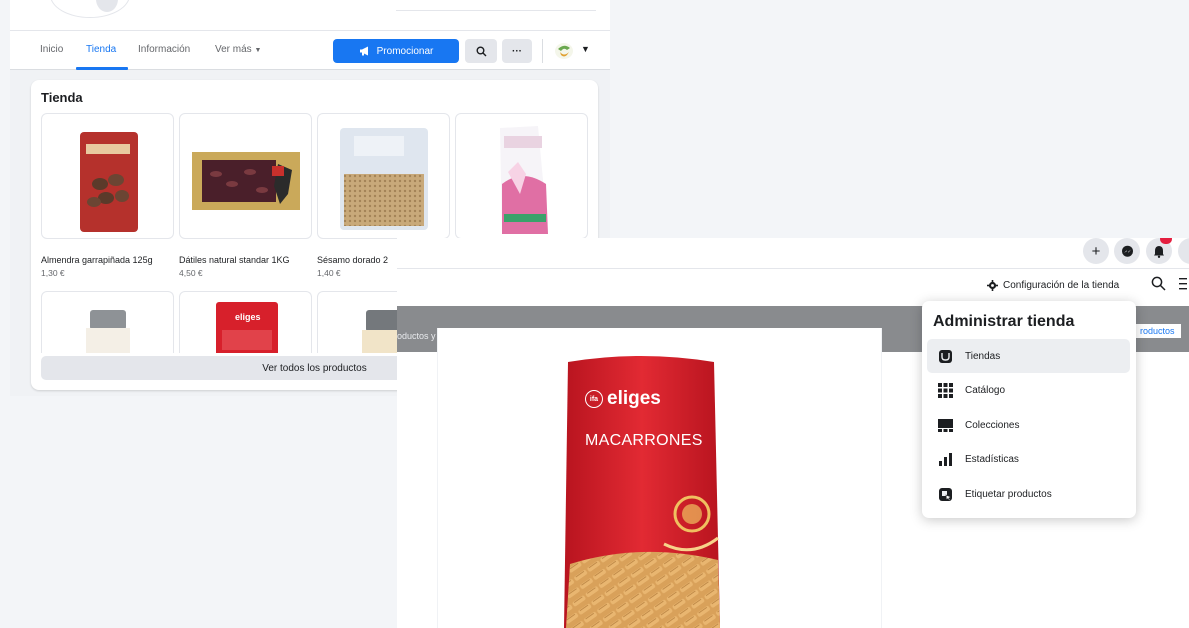  Describe the element at coordinates (1183, 251) in the screenshot. I see `account-menu-button` at that location.